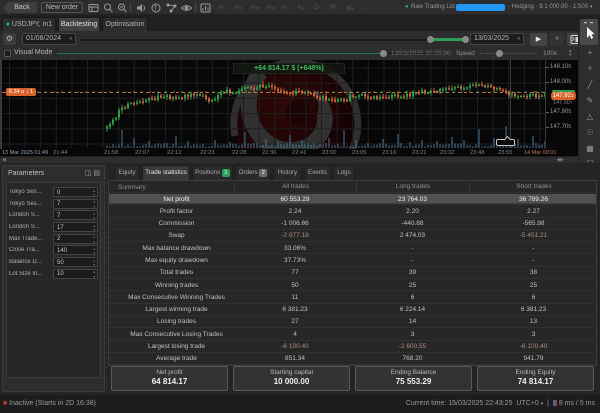 This screenshot has width=600, height=413. I want to click on svg-text: f, so click(156, 9).